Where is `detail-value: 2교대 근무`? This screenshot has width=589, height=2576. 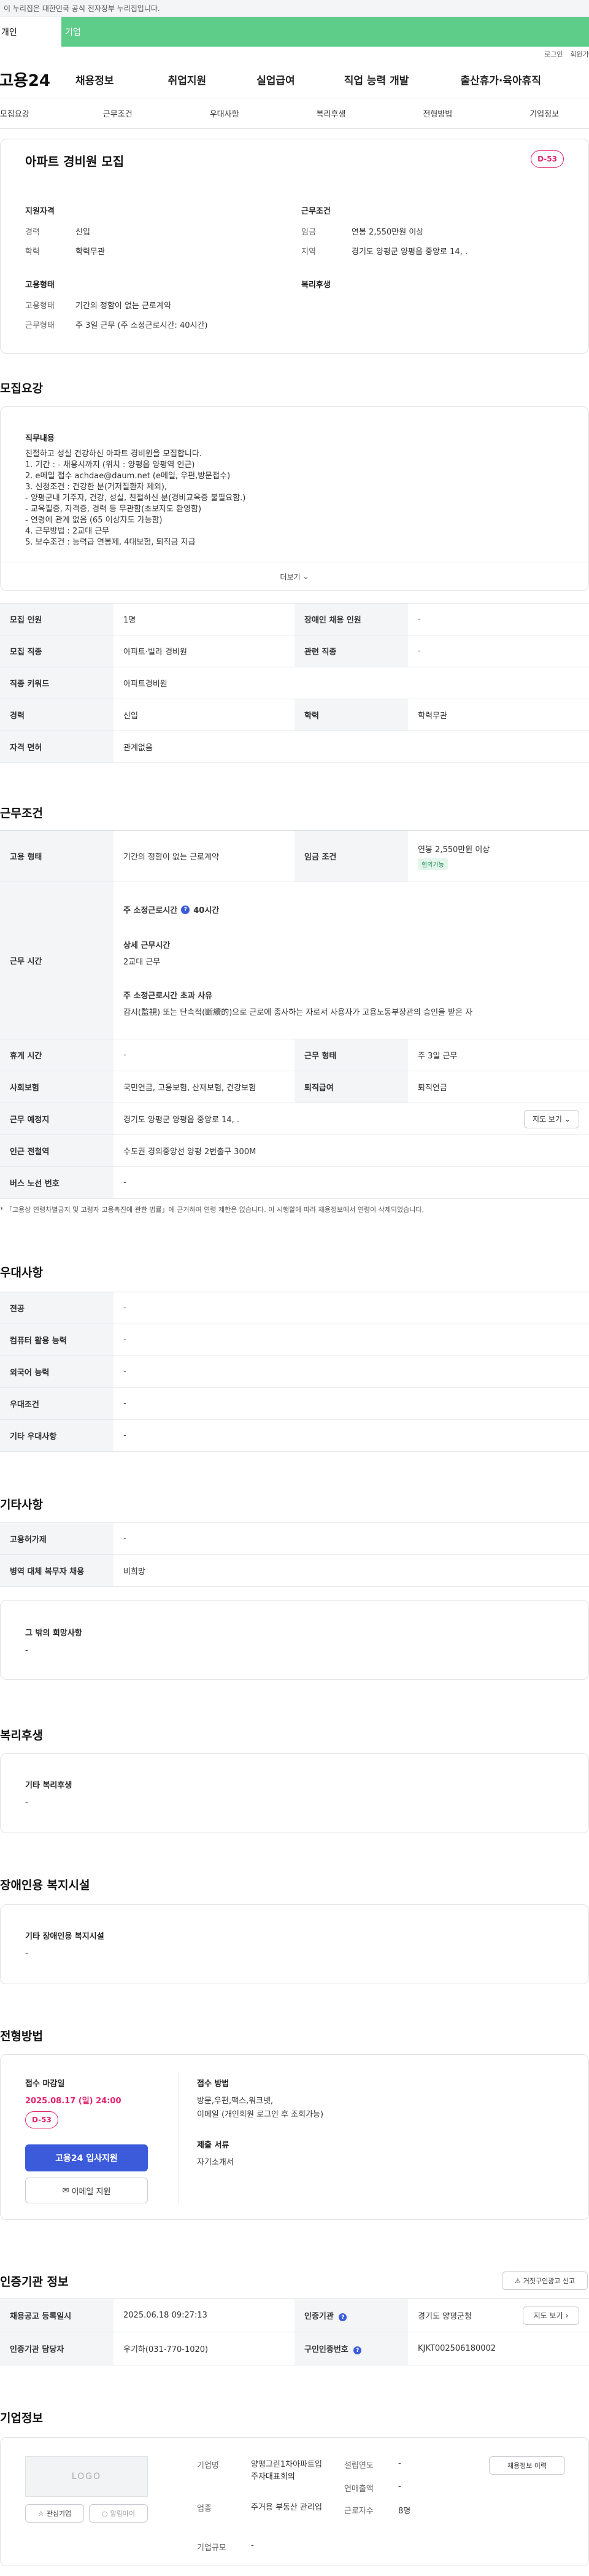 detail-value: 2교대 근무 is located at coordinates (142, 962).